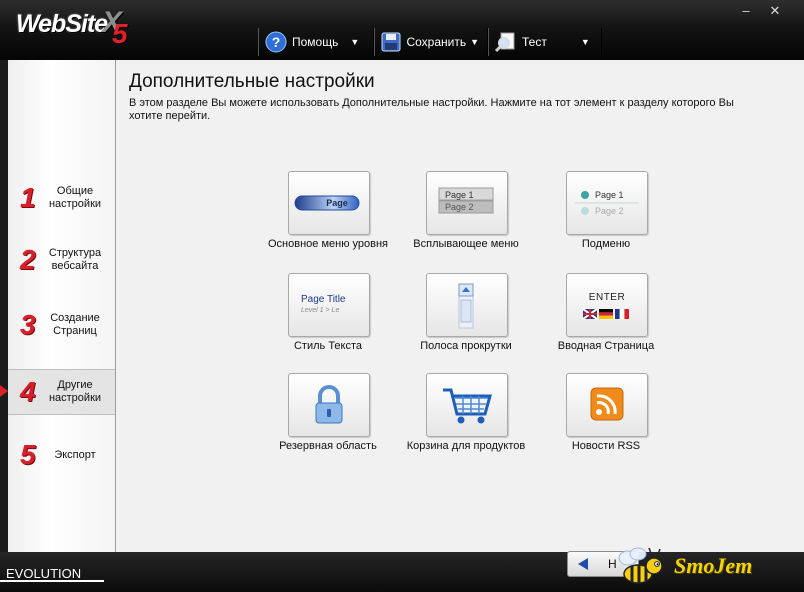  I want to click on step-export: 5 Экспорт, so click(61, 455).